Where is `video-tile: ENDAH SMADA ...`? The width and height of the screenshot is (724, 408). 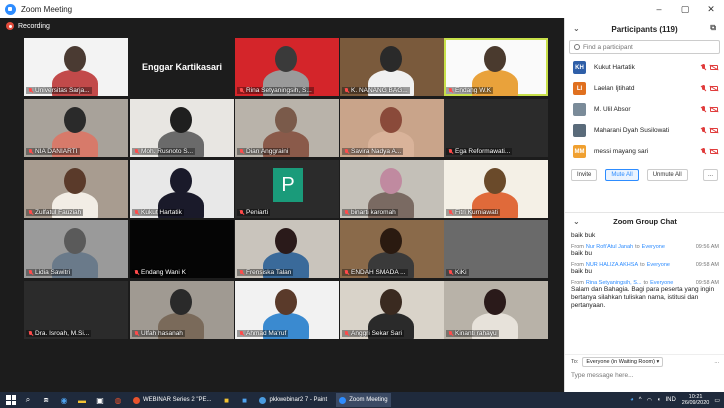 video-tile: ENDAH SMADA ... is located at coordinates (392, 249).